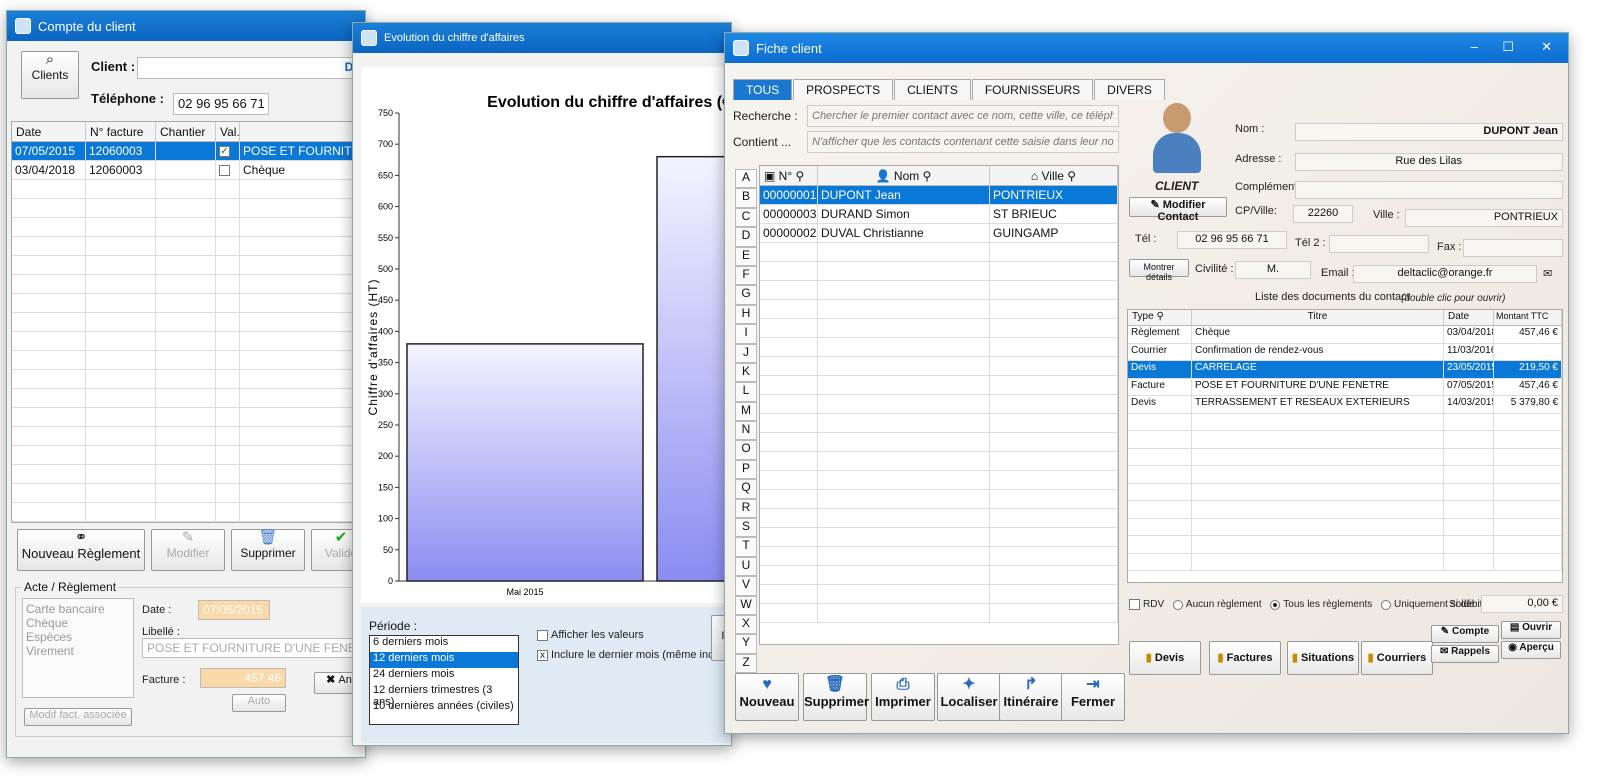 Image resolution: width=1599 pixels, height=780 pixels. Describe the element at coordinates (1345, 335) in the screenshot. I see `table-row: Règlement Chèque 03/04/2018 457,46 €` at that location.